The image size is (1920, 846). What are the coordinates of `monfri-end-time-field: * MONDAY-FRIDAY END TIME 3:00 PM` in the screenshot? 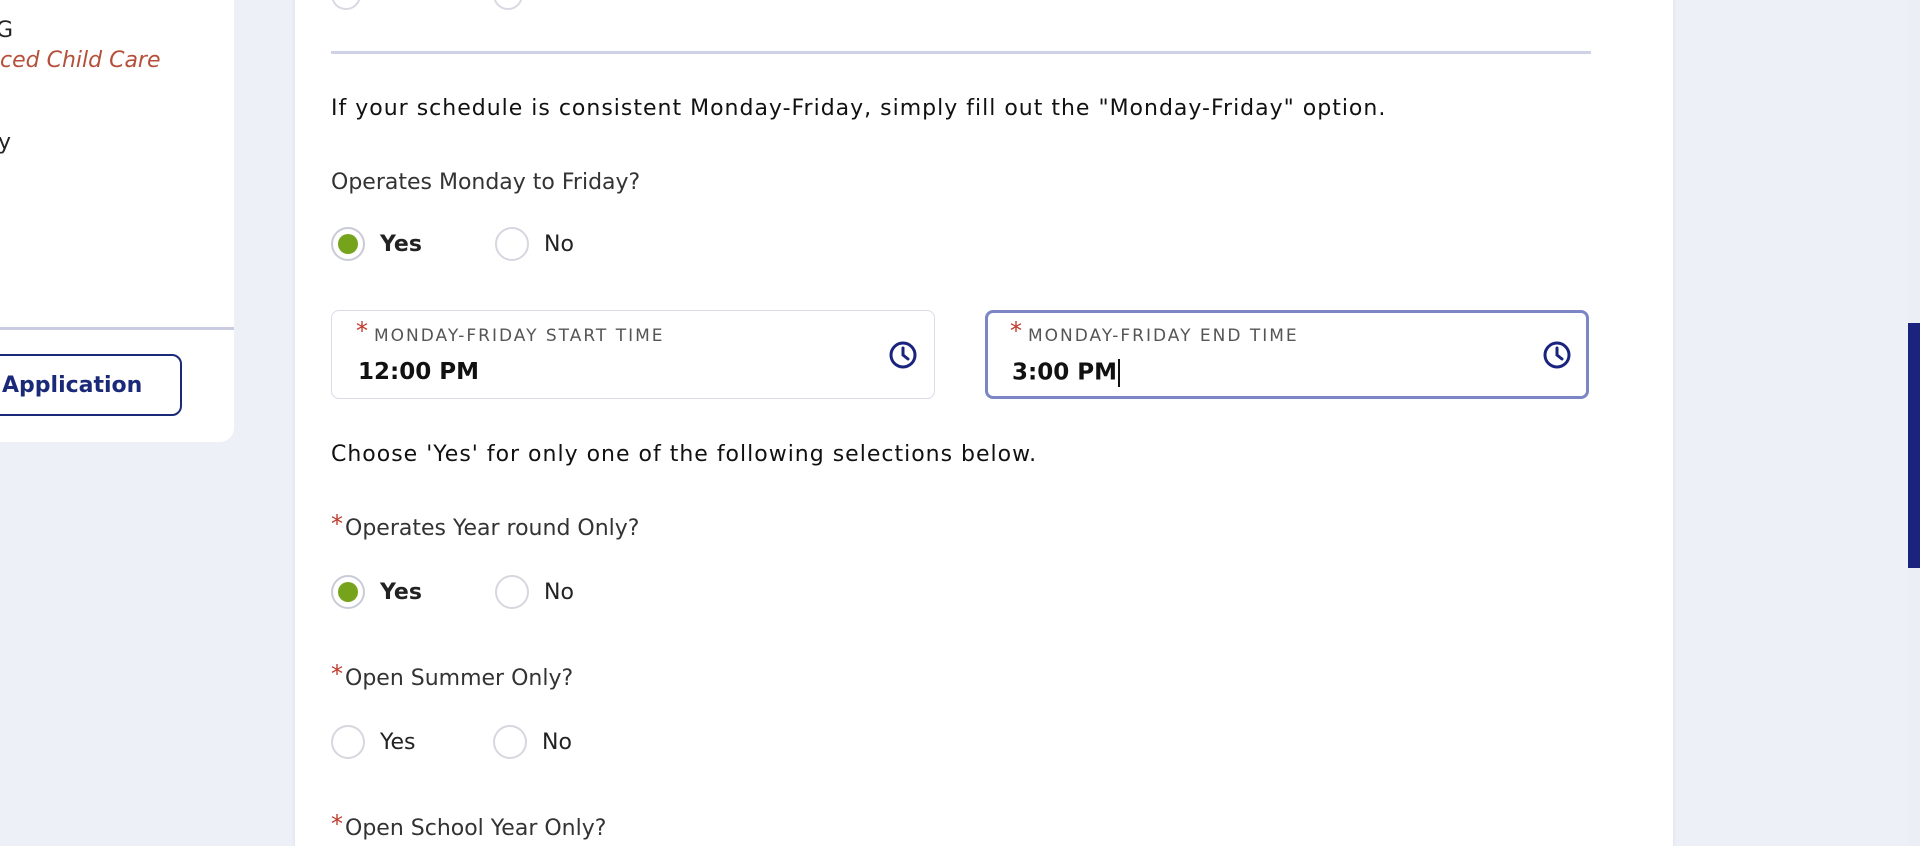 It's located at (1287, 354).